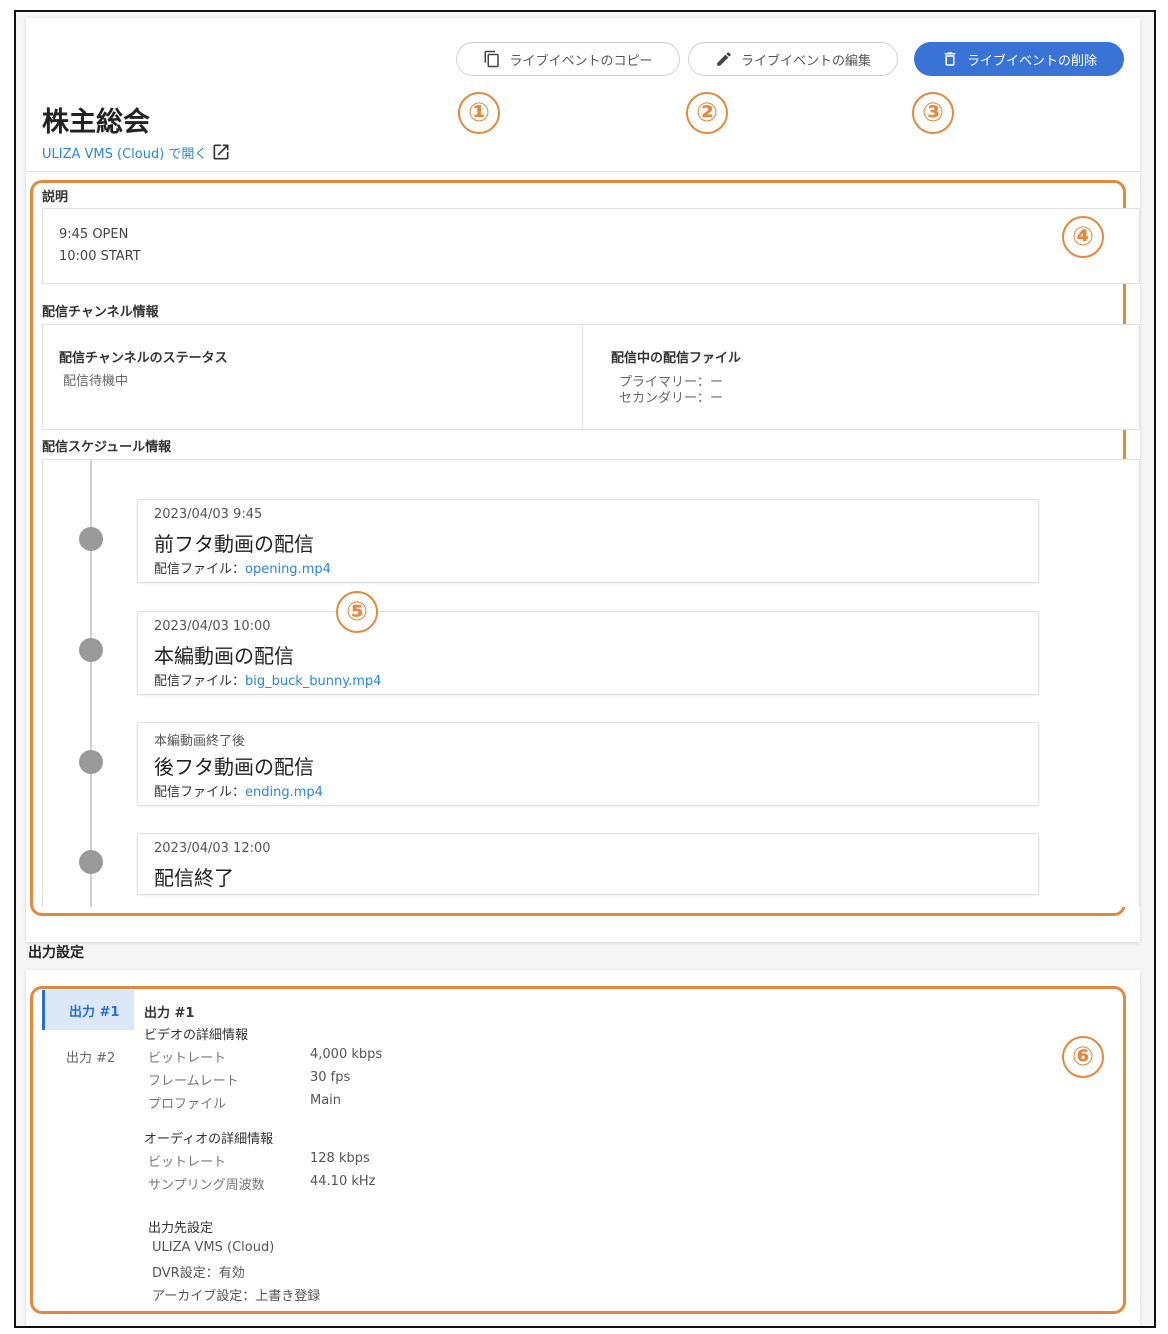  I want to click on schedule-item-date: 2023/04/03 9:45, so click(208, 514).